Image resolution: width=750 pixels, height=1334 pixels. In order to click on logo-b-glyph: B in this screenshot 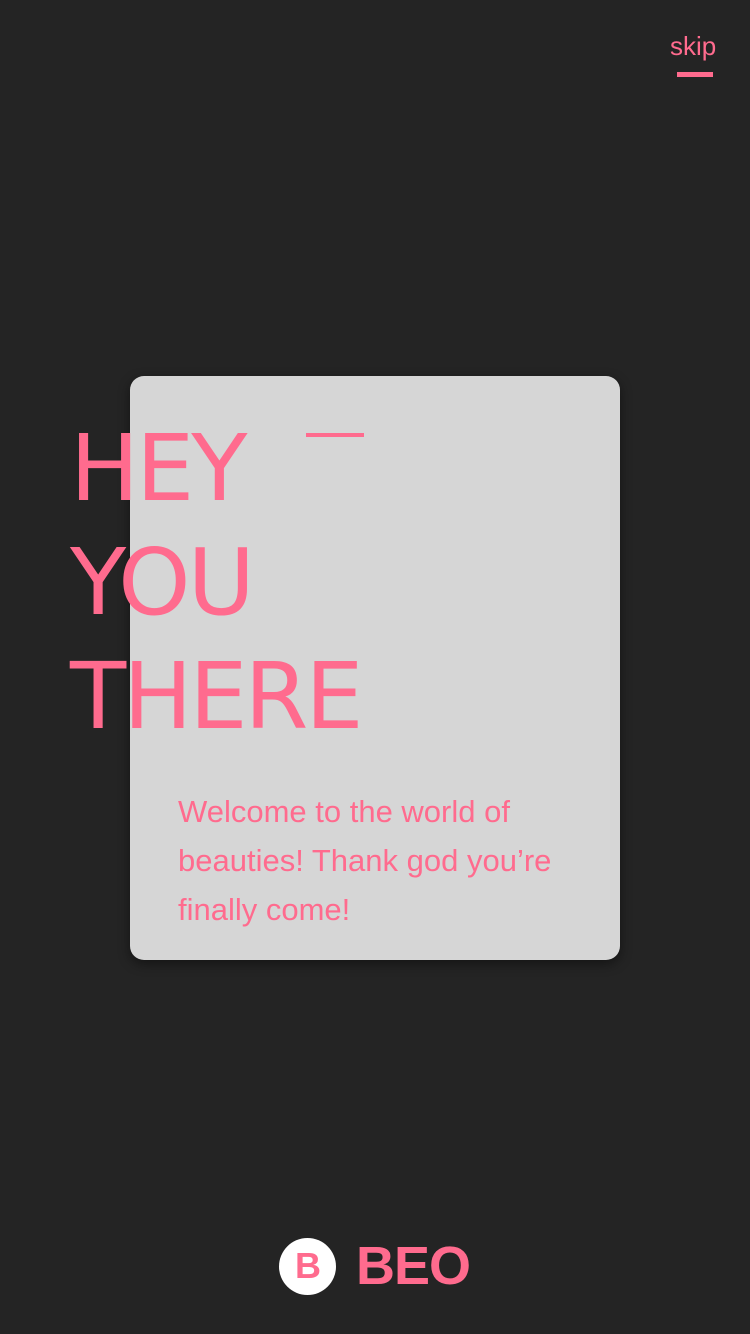, I will do `click(308, 1266)`.